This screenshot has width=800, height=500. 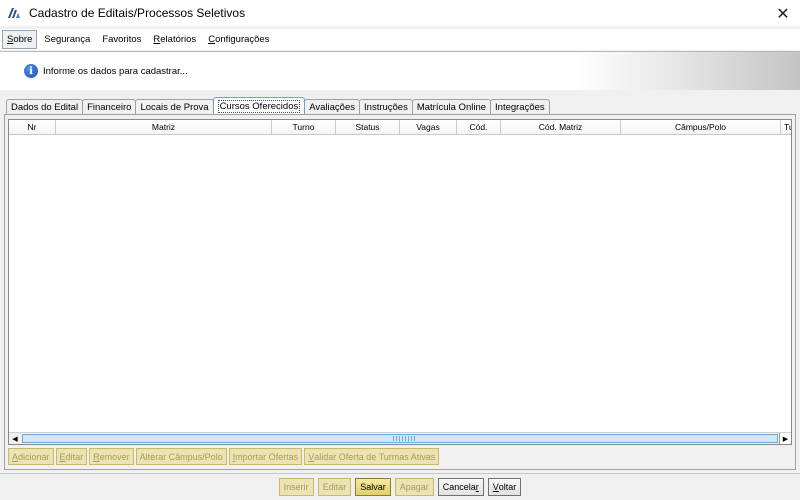 What do you see at coordinates (15, 438) in the screenshot?
I see `scroll-left-icon: ◀` at bounding box center [15, 438].